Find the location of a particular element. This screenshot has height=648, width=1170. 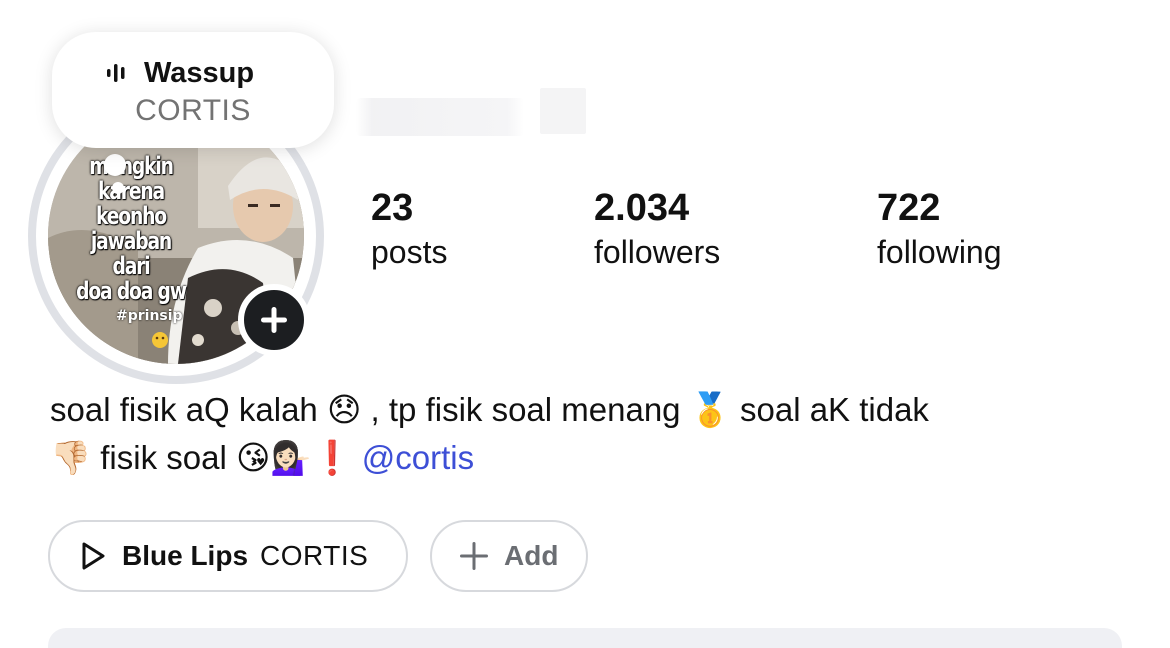

bio-text-4: fisik soal is located at coordinates (163, 457).